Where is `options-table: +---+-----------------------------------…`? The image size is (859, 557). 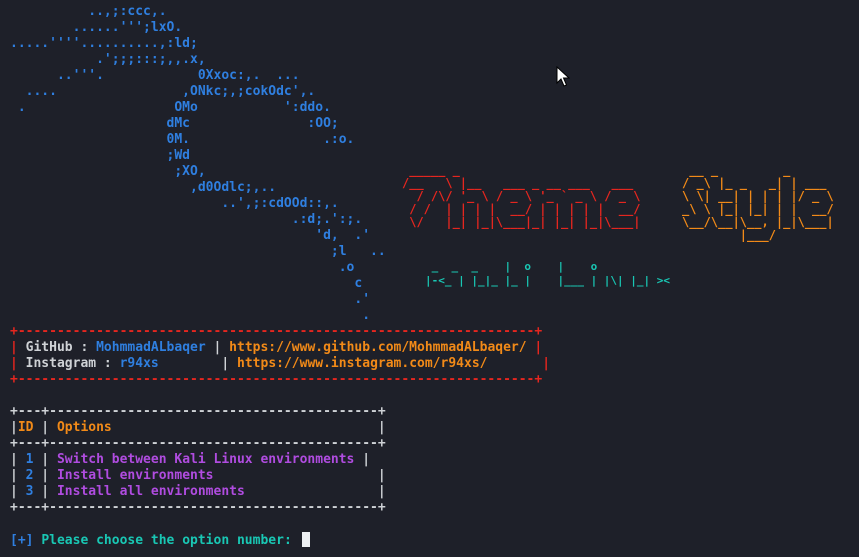
options-table: +---+-----------------------------------… is located at coordinates (198, 459).